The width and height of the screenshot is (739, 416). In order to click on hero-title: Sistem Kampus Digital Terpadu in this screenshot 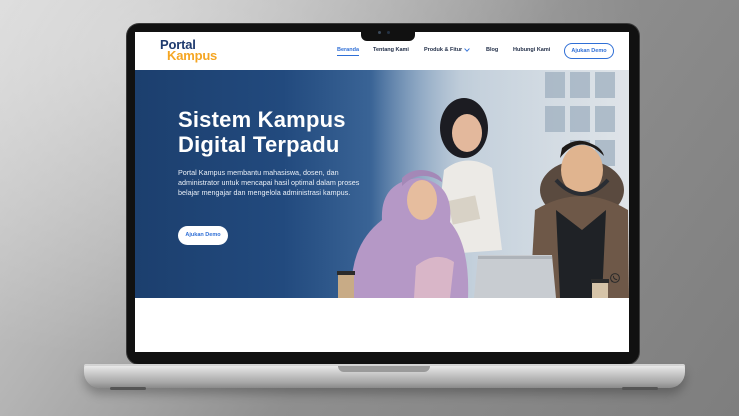, I will do `click(288, 132)`.